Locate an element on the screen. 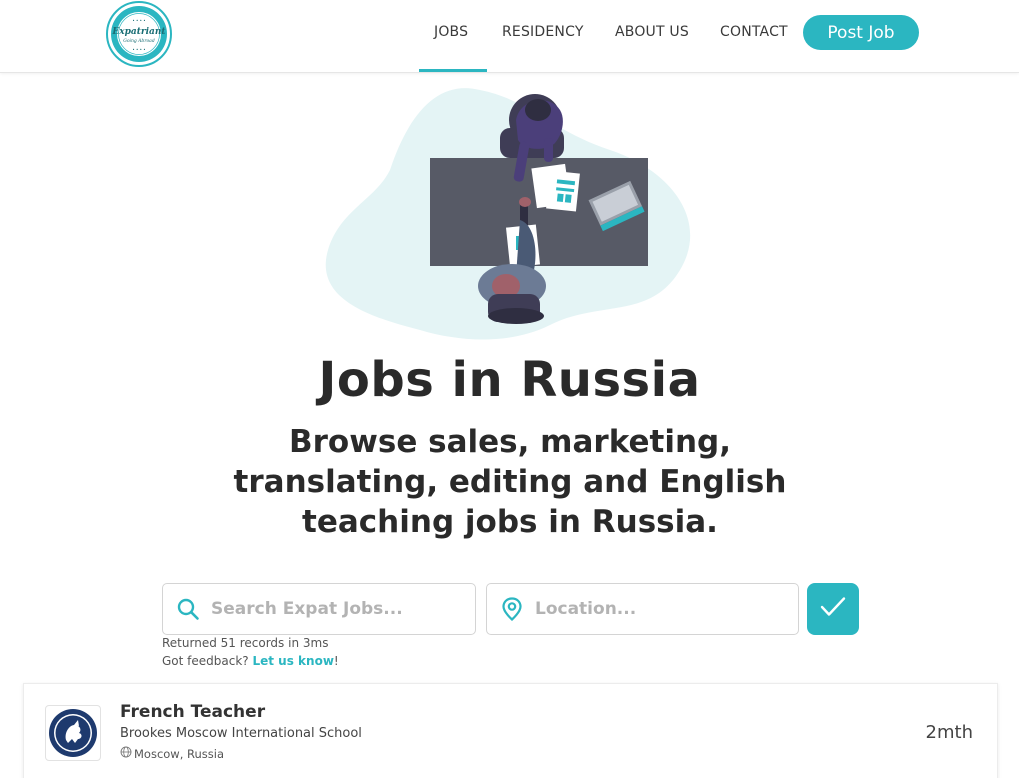 The width and height of the screenshot is (1019, 778). company-logo is located at coordinates (73, 733).